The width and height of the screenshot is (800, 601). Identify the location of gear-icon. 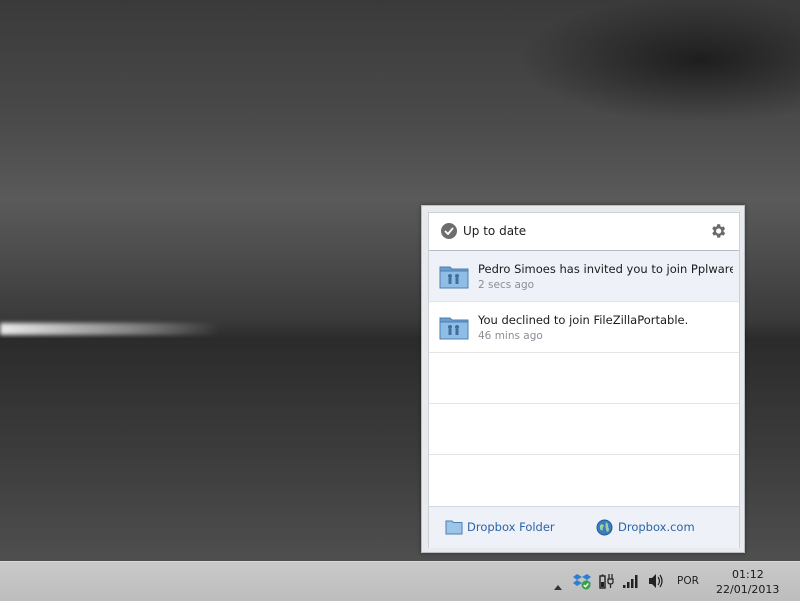
(718, 231).